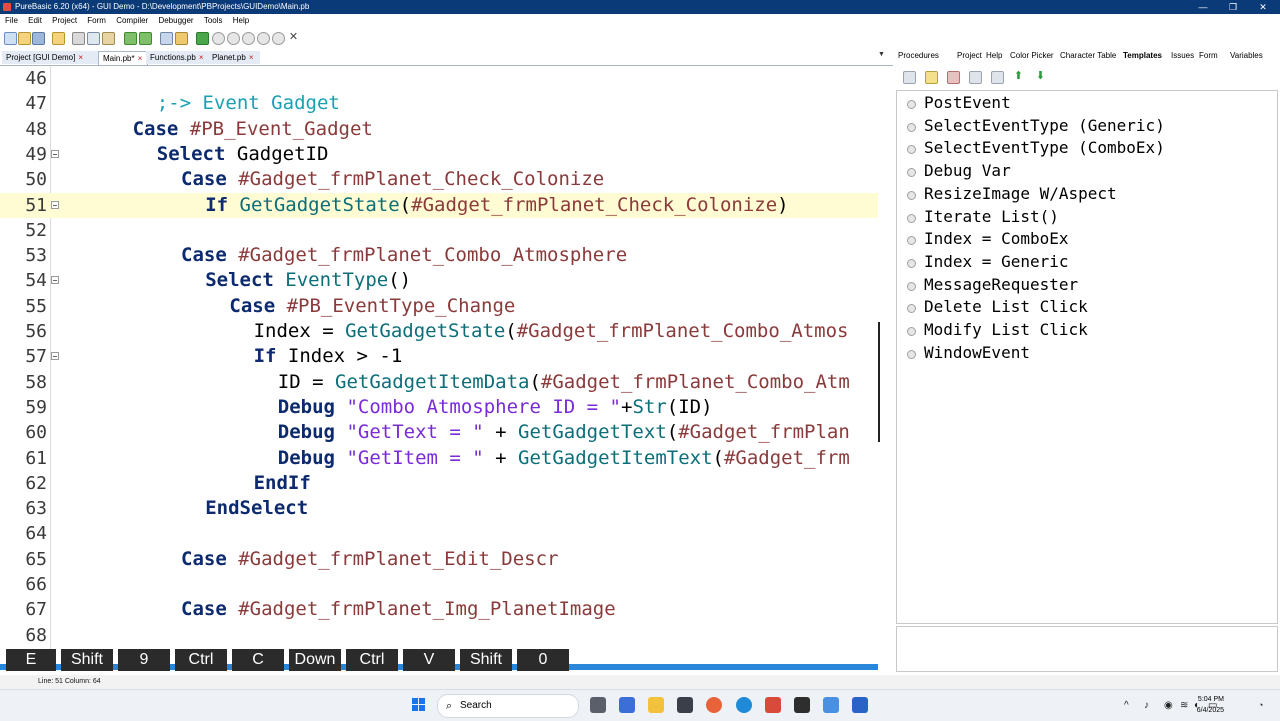 Image resolution: width=1280 pixels, height=721 pixels. What do you see at coordinates (1208, 56) in the screenshot?
I see `tab-form: Form` at bounding box center [1208, 56].